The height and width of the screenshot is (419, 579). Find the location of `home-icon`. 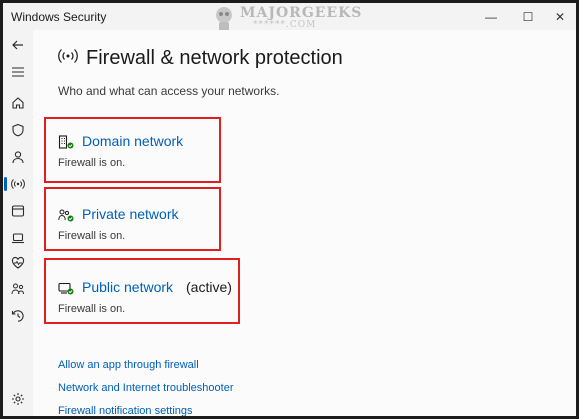

home-icon is located at coordinates (18, 103).